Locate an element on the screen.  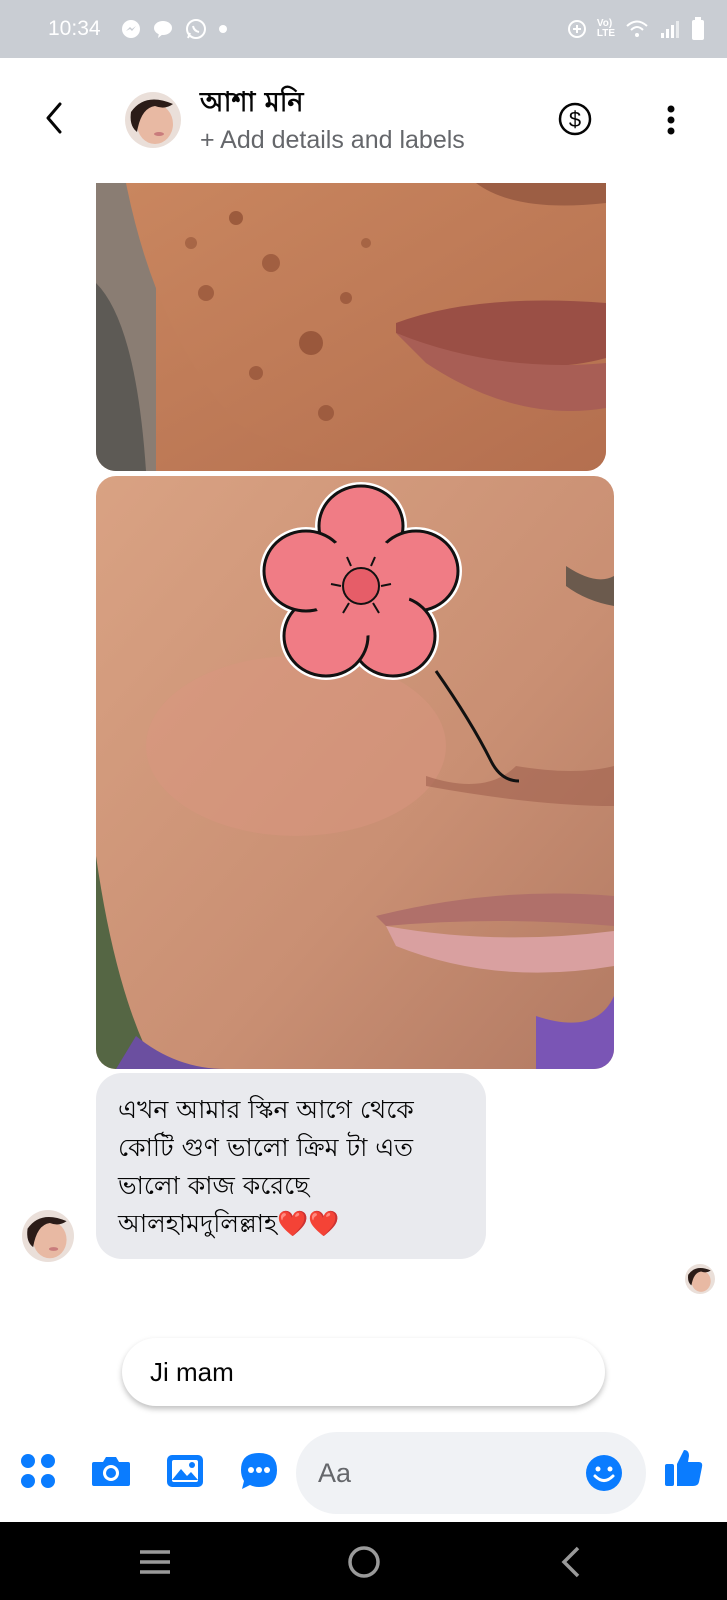
suggested-reply-chip: Ji mam is located at coordinates (363, 1372).